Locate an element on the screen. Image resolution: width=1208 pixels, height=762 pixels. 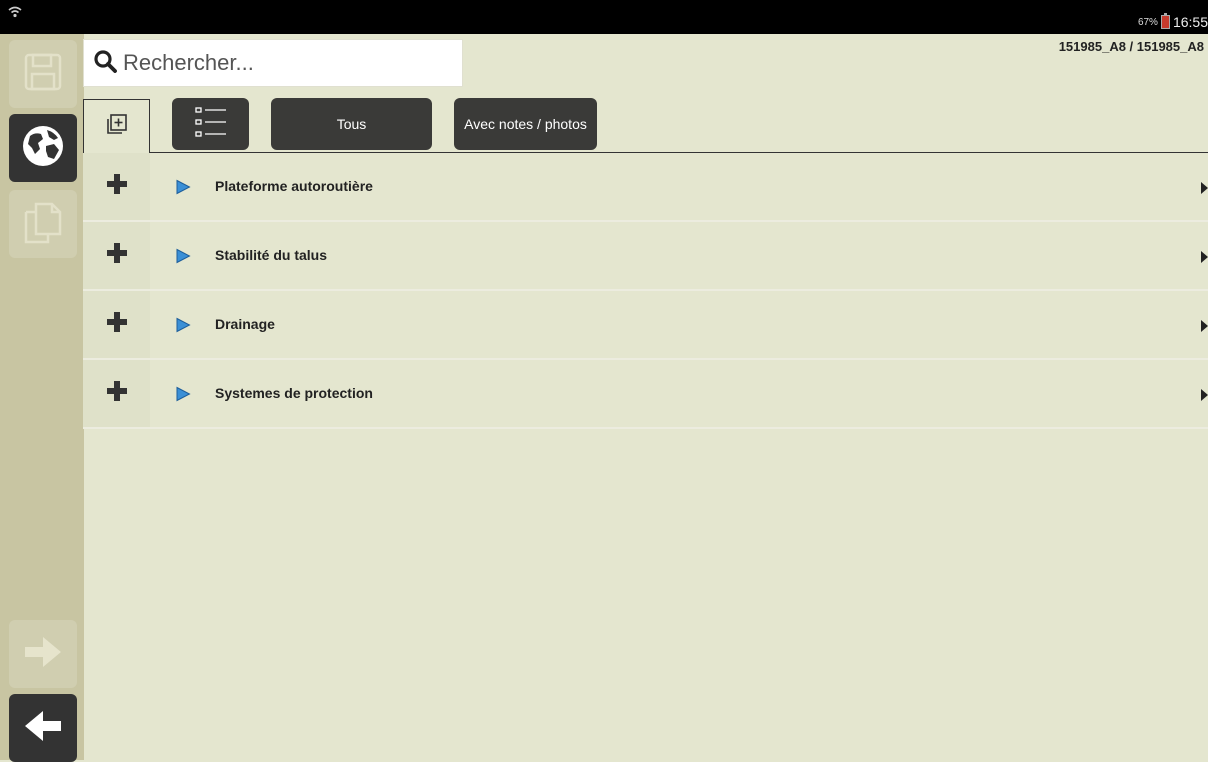
status-bar: 67% 16:55 is located at coordinates (604, 17).